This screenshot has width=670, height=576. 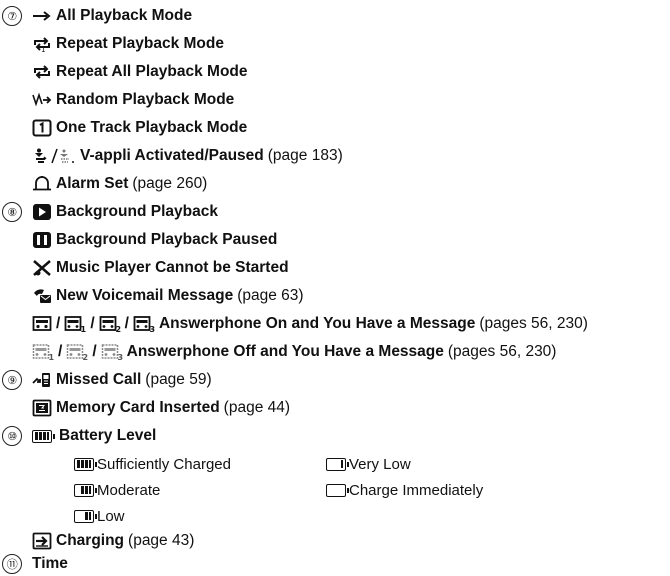 I want to click on battery-label: Battery Level, so click(x=108, y=435).